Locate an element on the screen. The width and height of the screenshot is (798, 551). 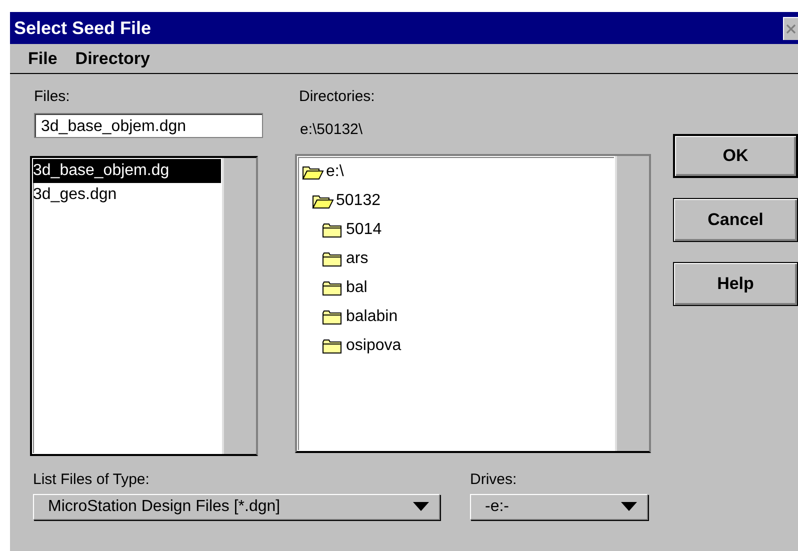
tree-node: 5014 is located at coordinates (364, 229).